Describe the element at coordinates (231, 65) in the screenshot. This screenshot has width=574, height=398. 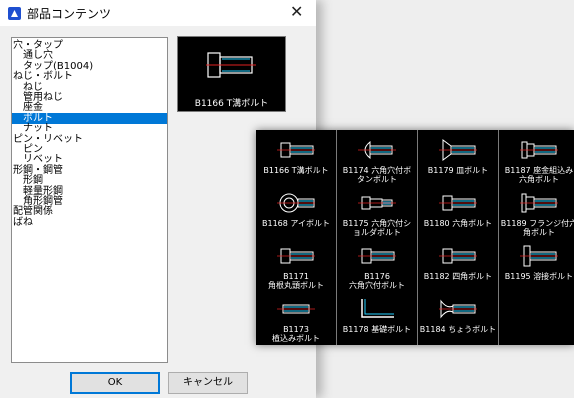
I see `bolt-preview-icon` at that location.